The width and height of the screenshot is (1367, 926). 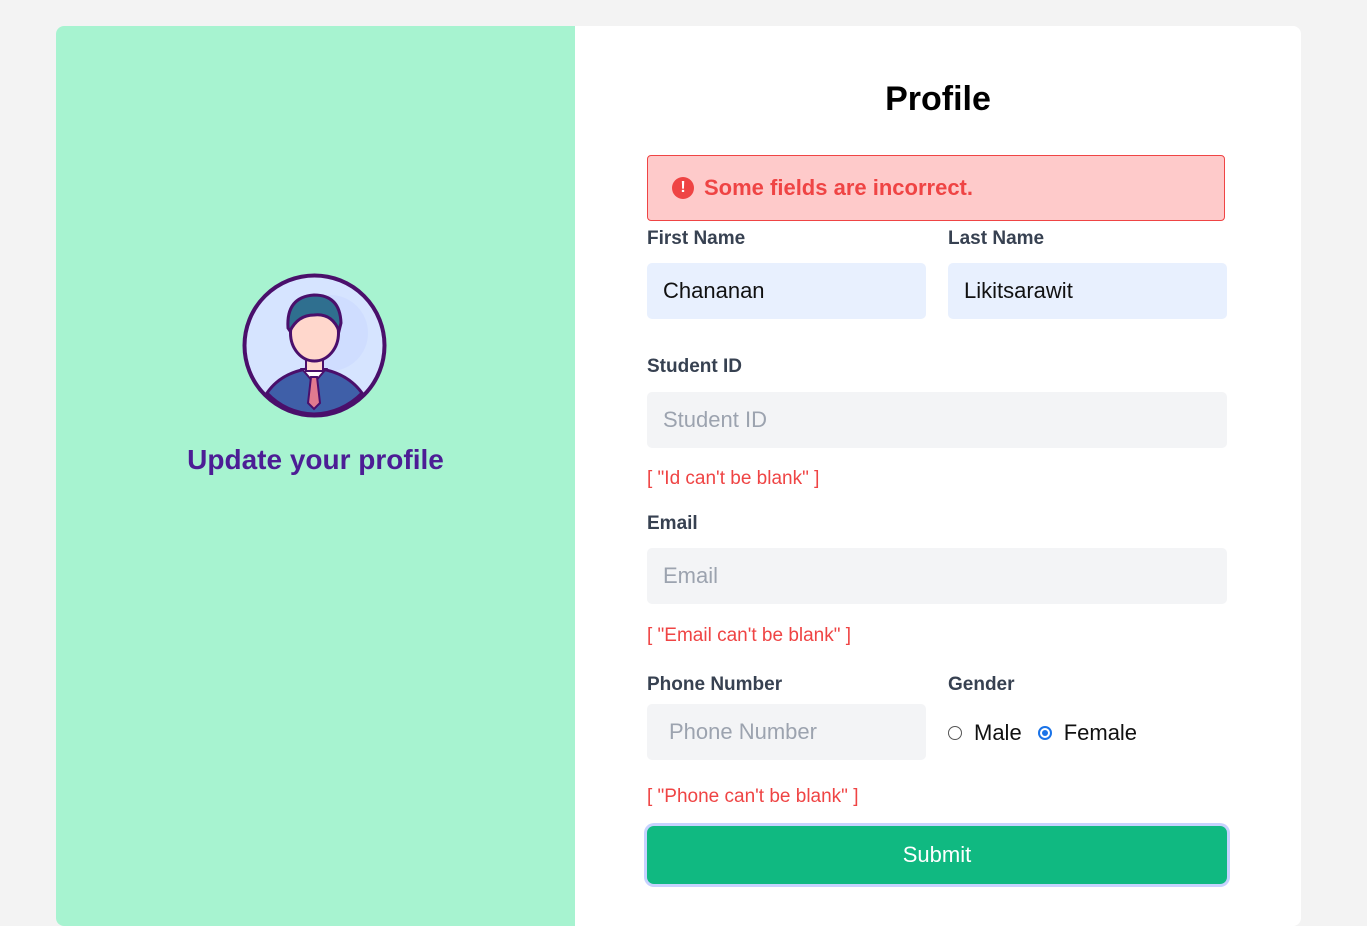 What do you see at coordinates (315, 459) in the screenshot?
I see `left-panel-title: Update your profile` at bounding box center [315, 459].